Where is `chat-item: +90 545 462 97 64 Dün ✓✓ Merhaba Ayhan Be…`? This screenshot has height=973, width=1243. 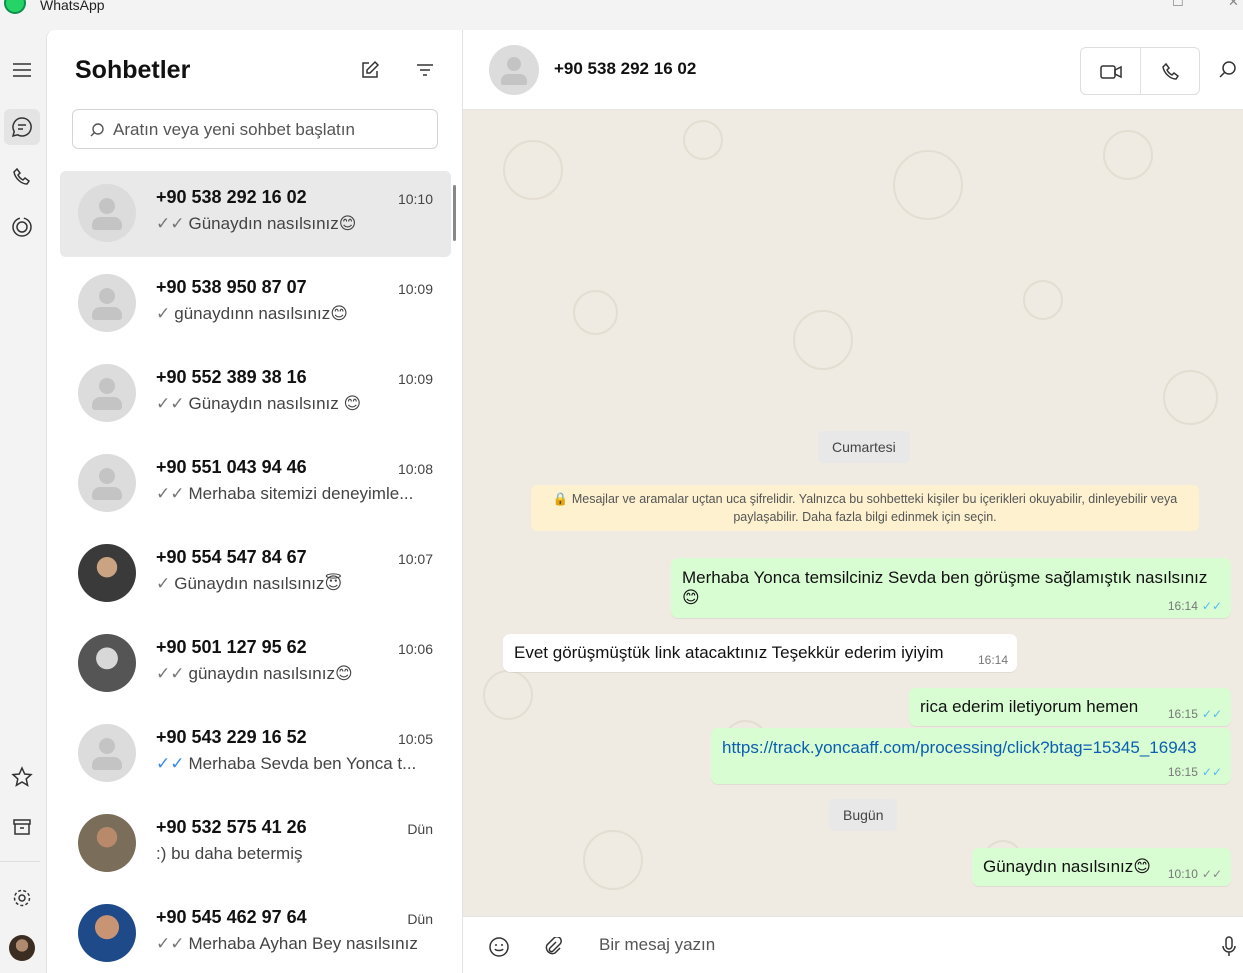
chat-item: +90 545 462 97 64 Dün ✓✓ Merhaba Ayhan Be… is located at coordinates (255, 932).